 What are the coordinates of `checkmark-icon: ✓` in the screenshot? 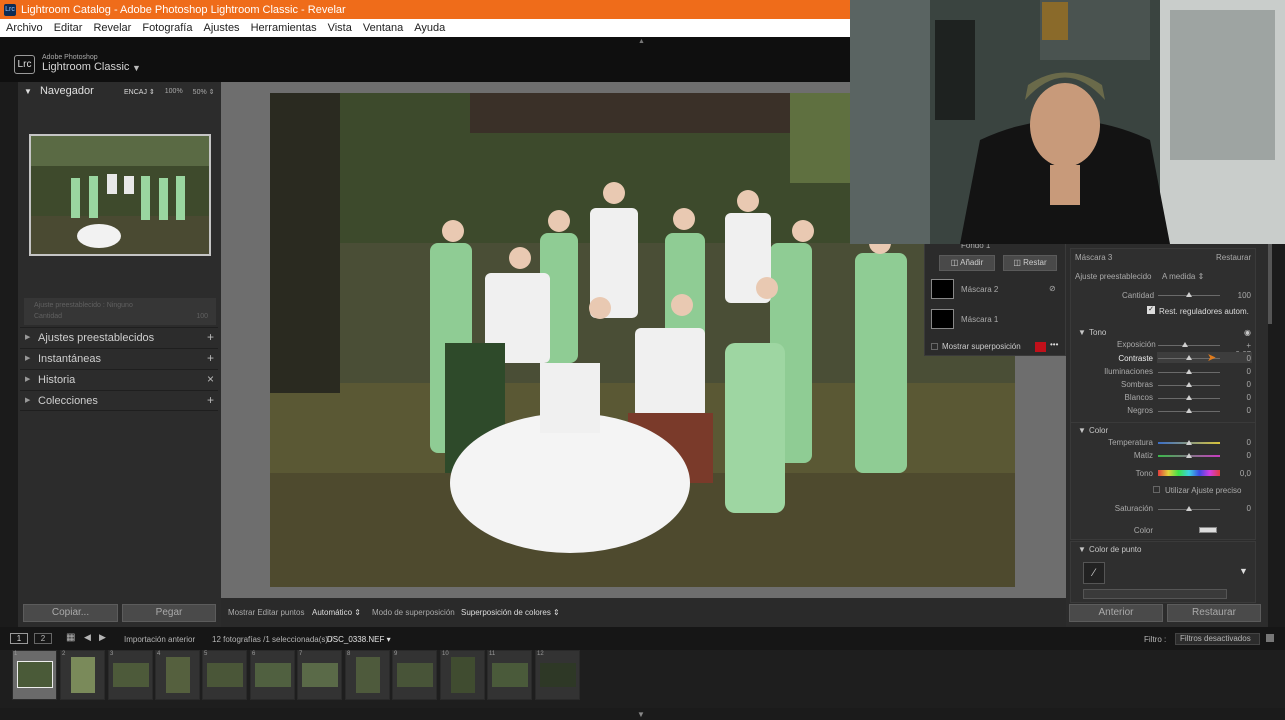 It's located at (1151, 310).